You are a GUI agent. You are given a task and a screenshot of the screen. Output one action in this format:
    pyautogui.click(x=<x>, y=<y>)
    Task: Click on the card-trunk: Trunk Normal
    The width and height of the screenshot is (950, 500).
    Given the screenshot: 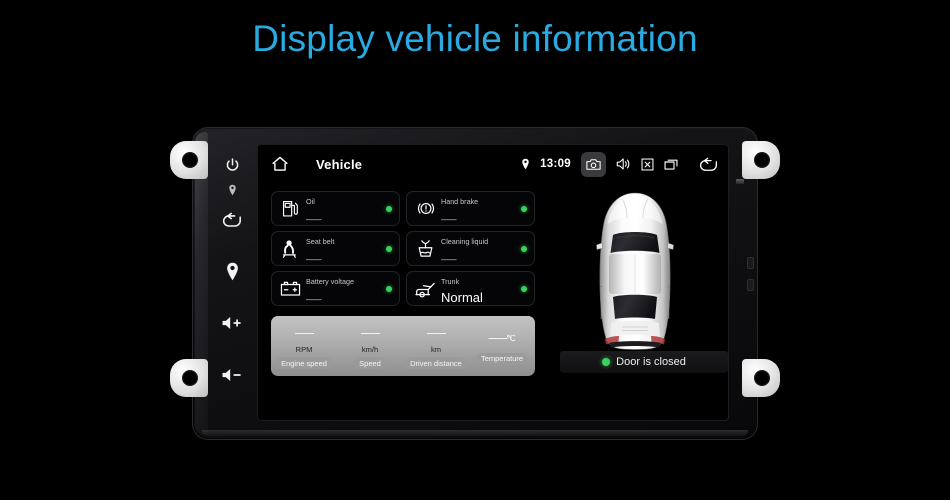 What is the action you would take?
    pyautogui.click(x=470, y=288)
    